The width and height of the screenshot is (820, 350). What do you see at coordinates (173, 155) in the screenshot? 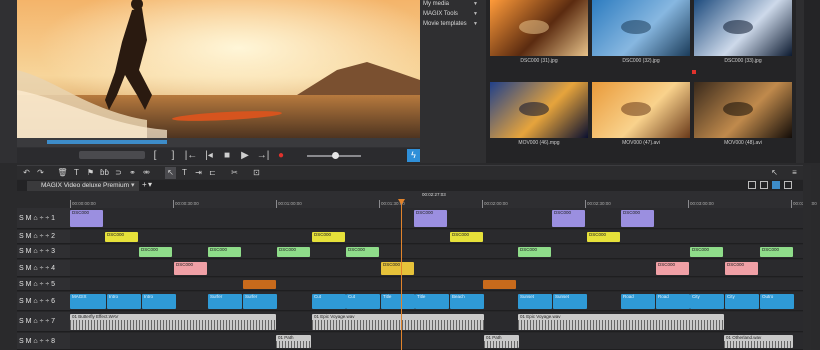
I see `mark-out-icon: ]` at bounding box center [173, 155].